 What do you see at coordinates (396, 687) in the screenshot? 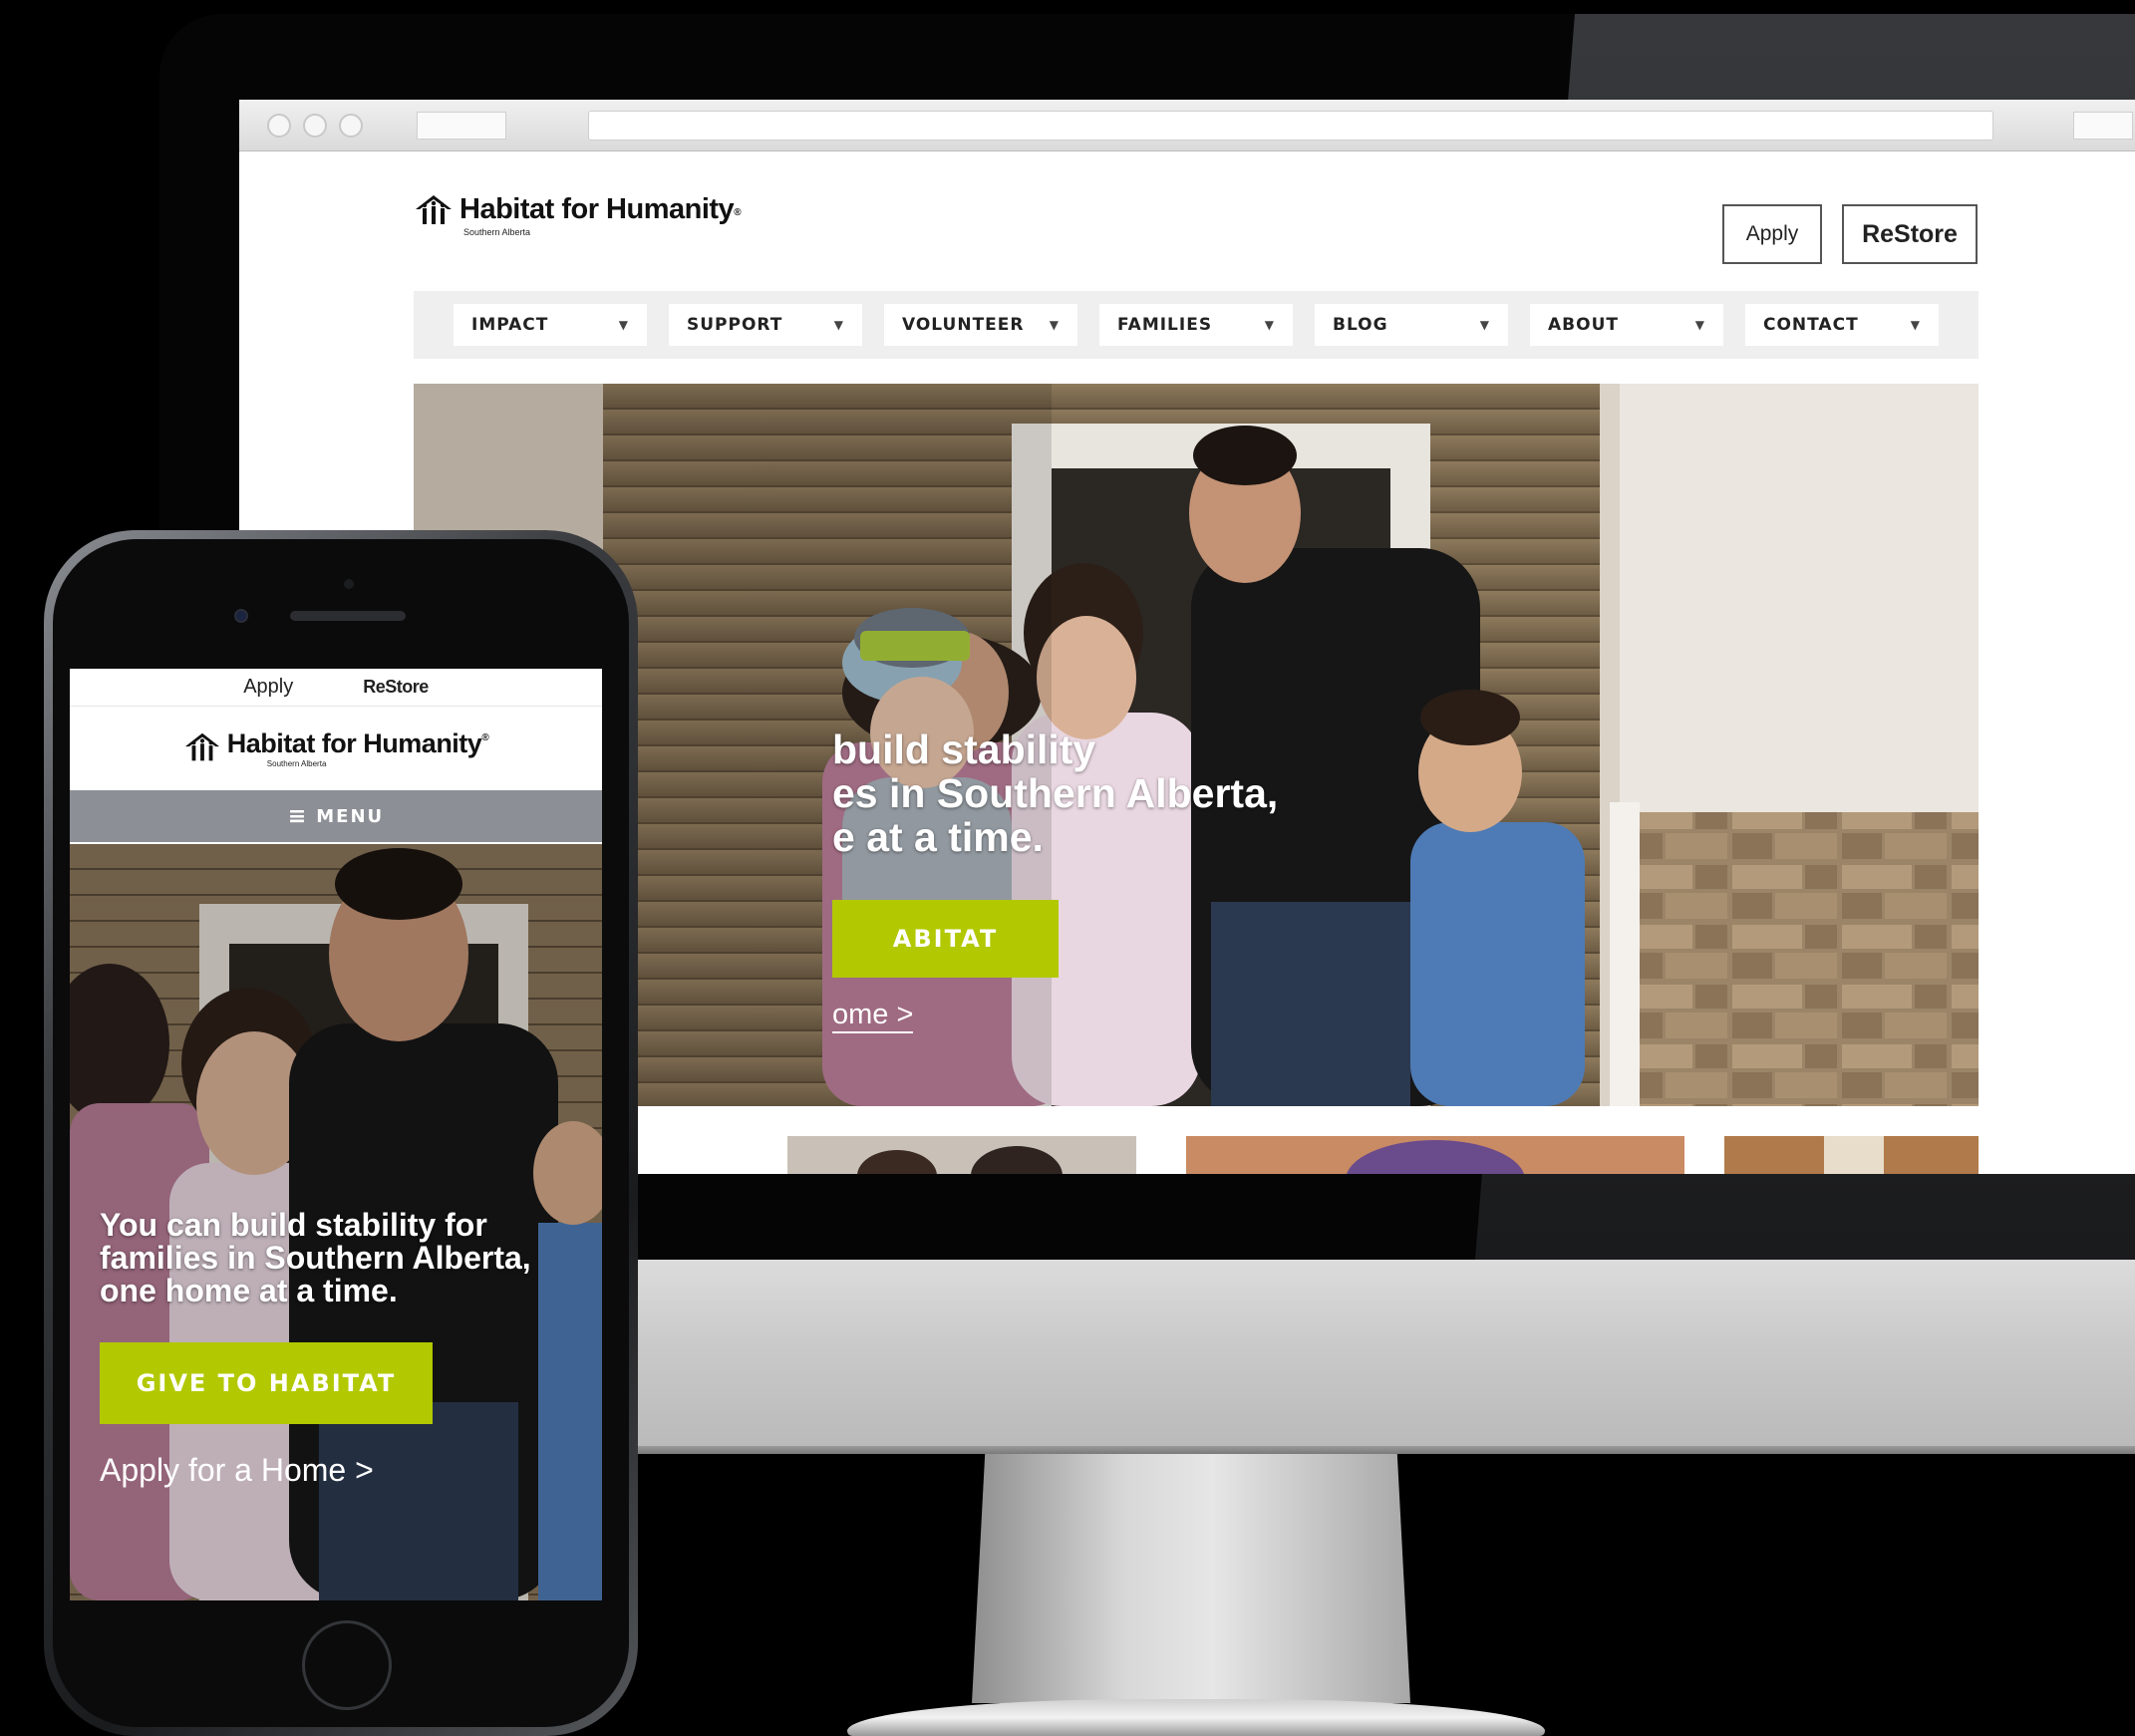
I see `mobile-restore-link: ReStore` at bounding box center [396, 687].